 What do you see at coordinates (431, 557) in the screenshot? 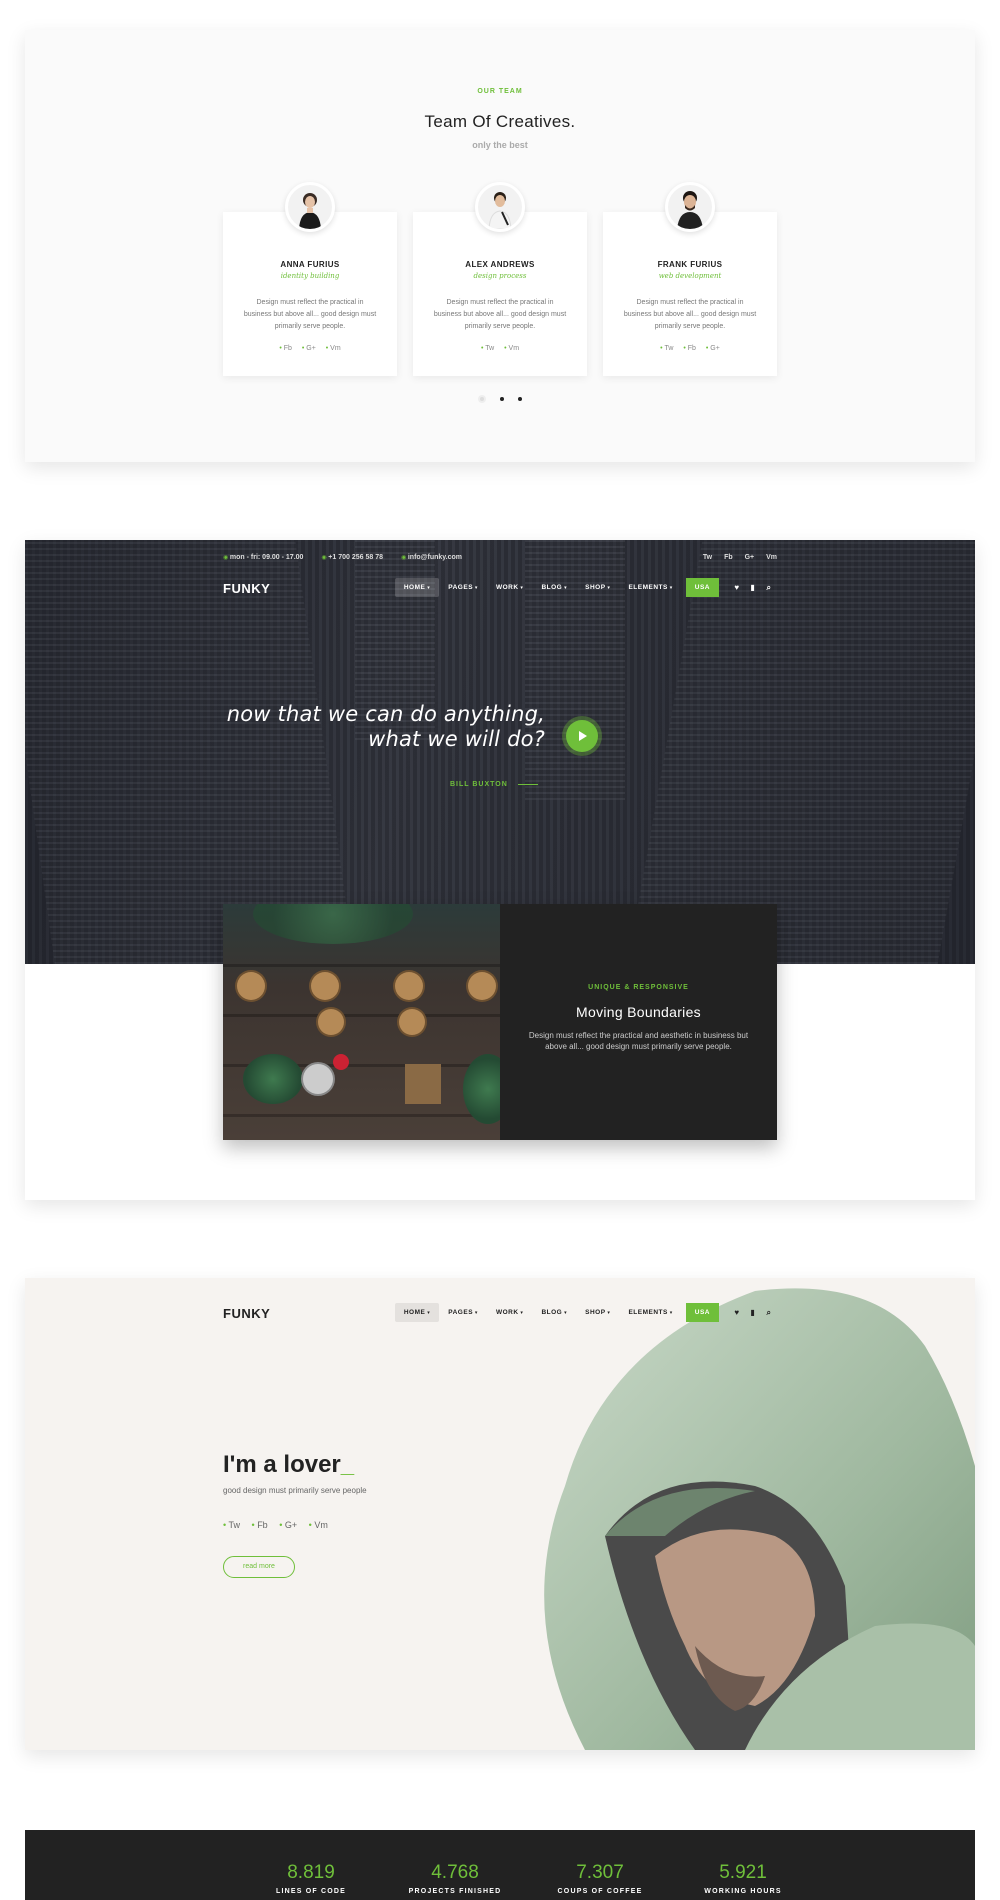
I see `email-address: info@funky.com` at bounding box center [431, 557].